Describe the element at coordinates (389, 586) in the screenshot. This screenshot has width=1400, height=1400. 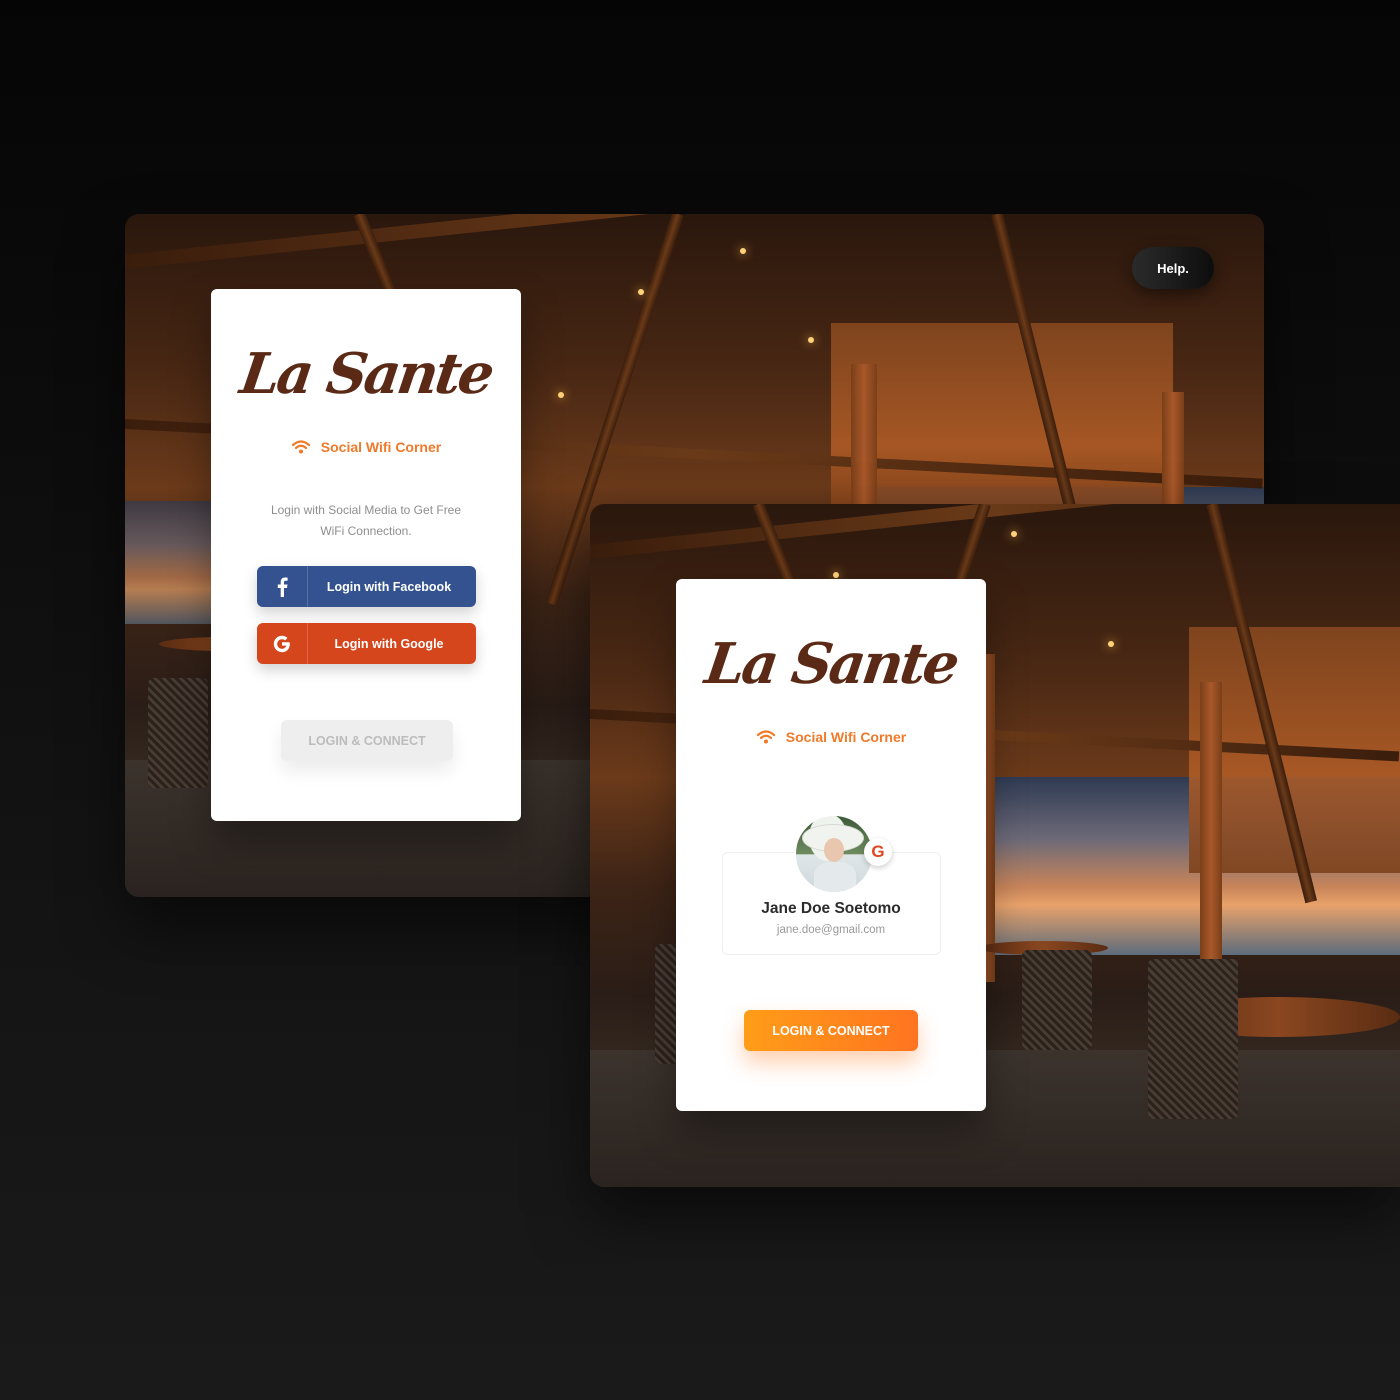
I see `facebook-button-label: Login with Facebook` at that location.